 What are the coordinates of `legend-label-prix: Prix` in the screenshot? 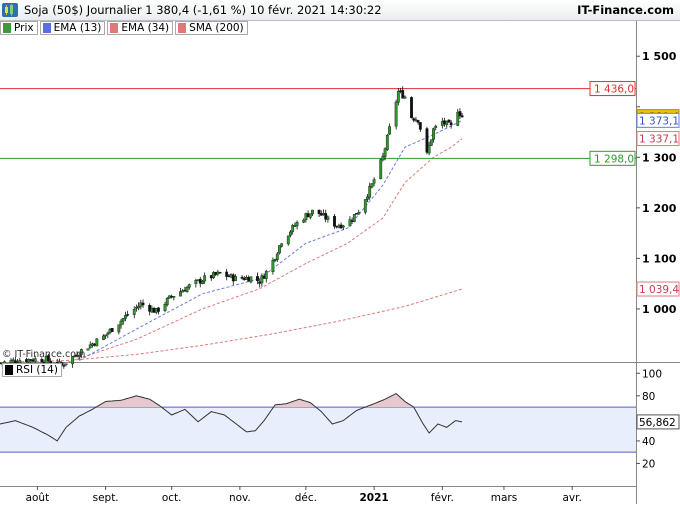 It's located at (24, 28).